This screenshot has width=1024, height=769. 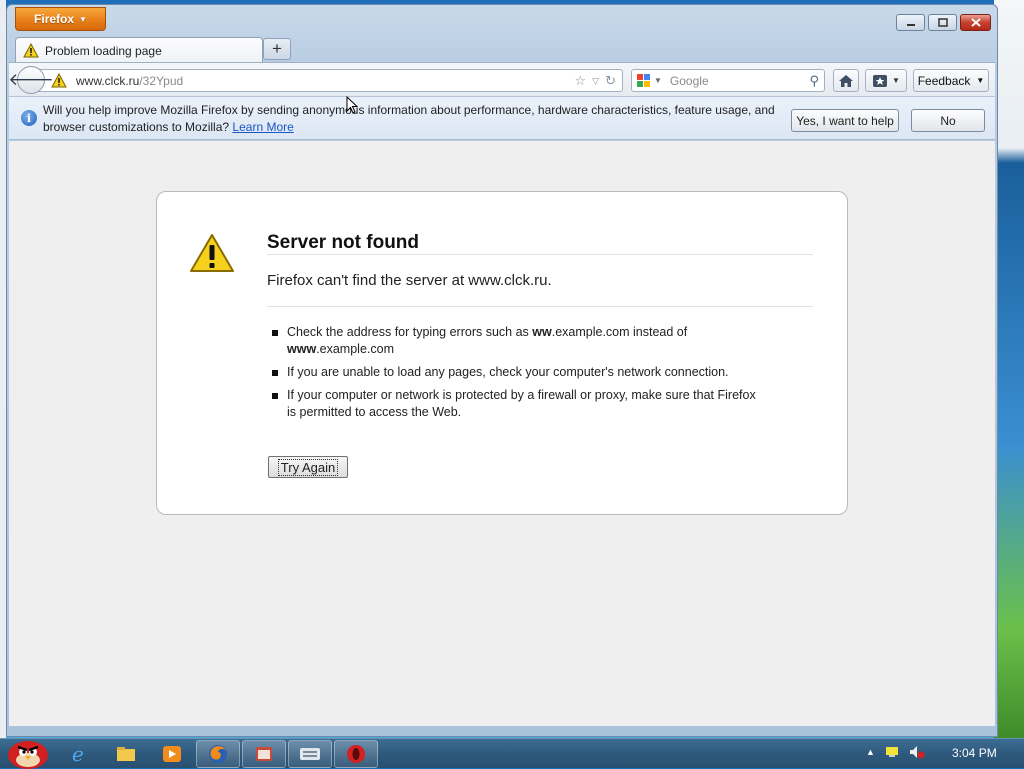 I want to click on taskbar-app-icon, so click(x=264, y=754).